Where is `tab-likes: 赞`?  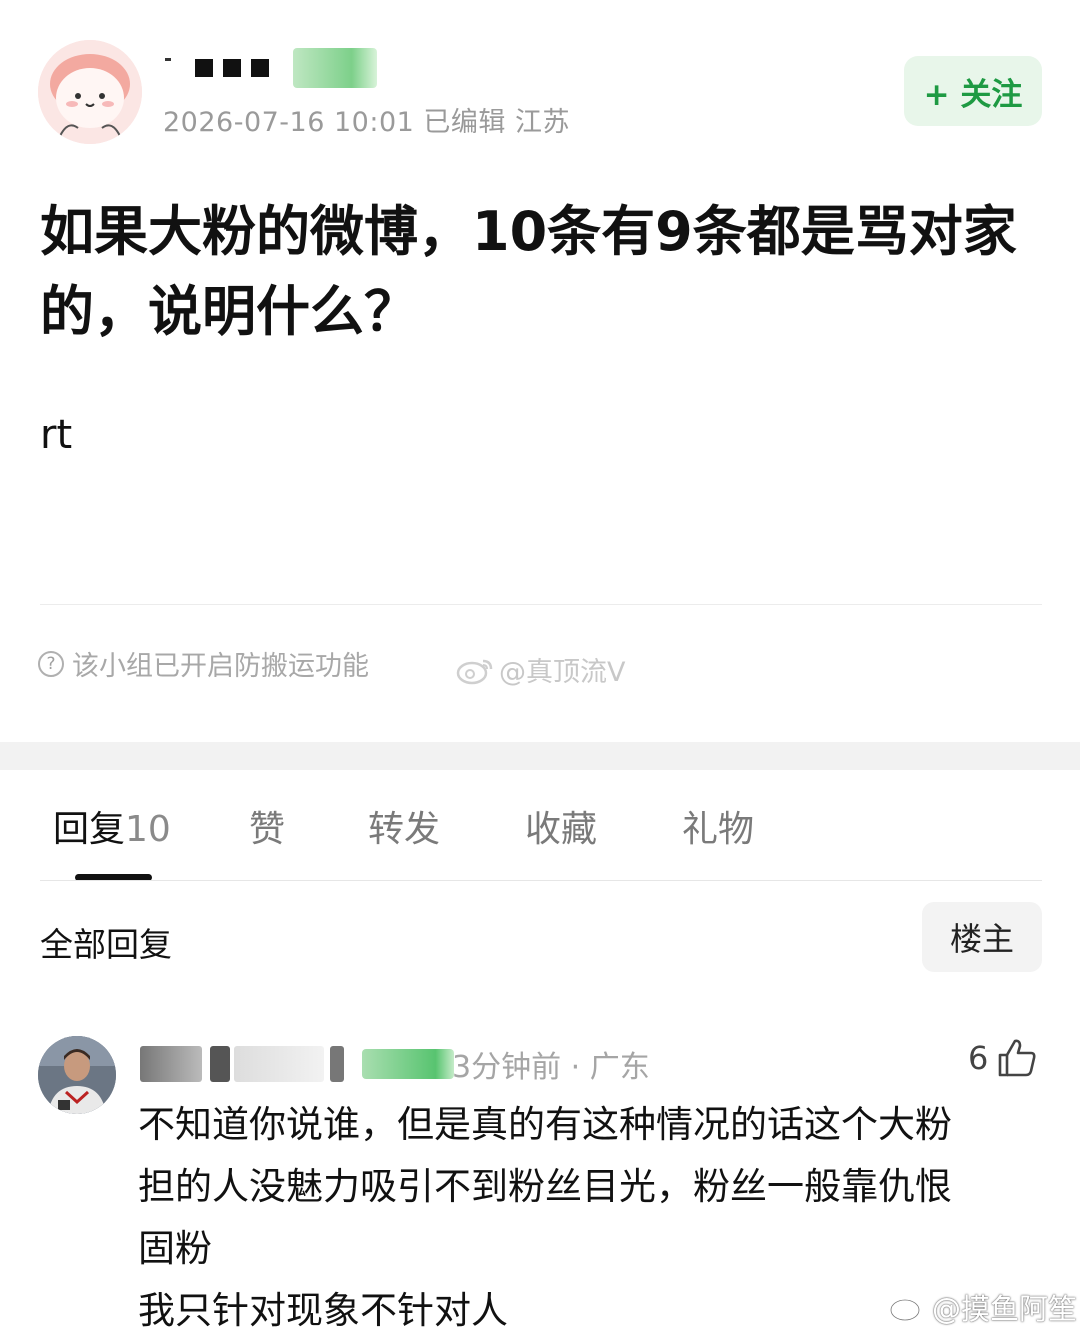
tab-likes: 赞 is located at coordinates (267, 826).